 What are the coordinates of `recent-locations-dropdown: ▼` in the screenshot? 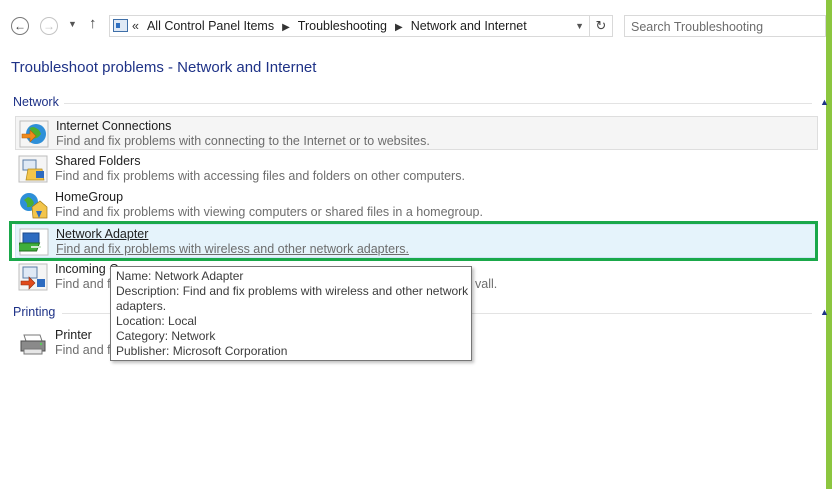 It's located at (72, 24).